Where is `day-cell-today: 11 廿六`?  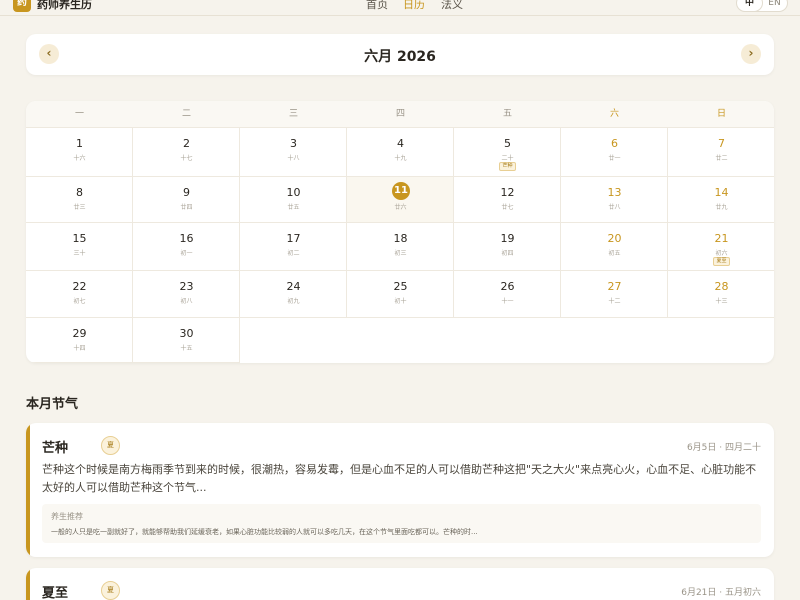
day-cell-today: 11 廿六 is located at coordinates (400, 200).